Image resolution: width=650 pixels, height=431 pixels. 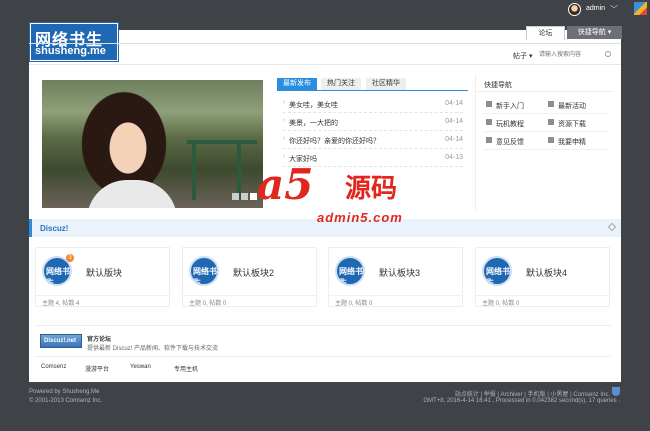 I want to click on watermark-a5: a5, so click(x=285, y=184).